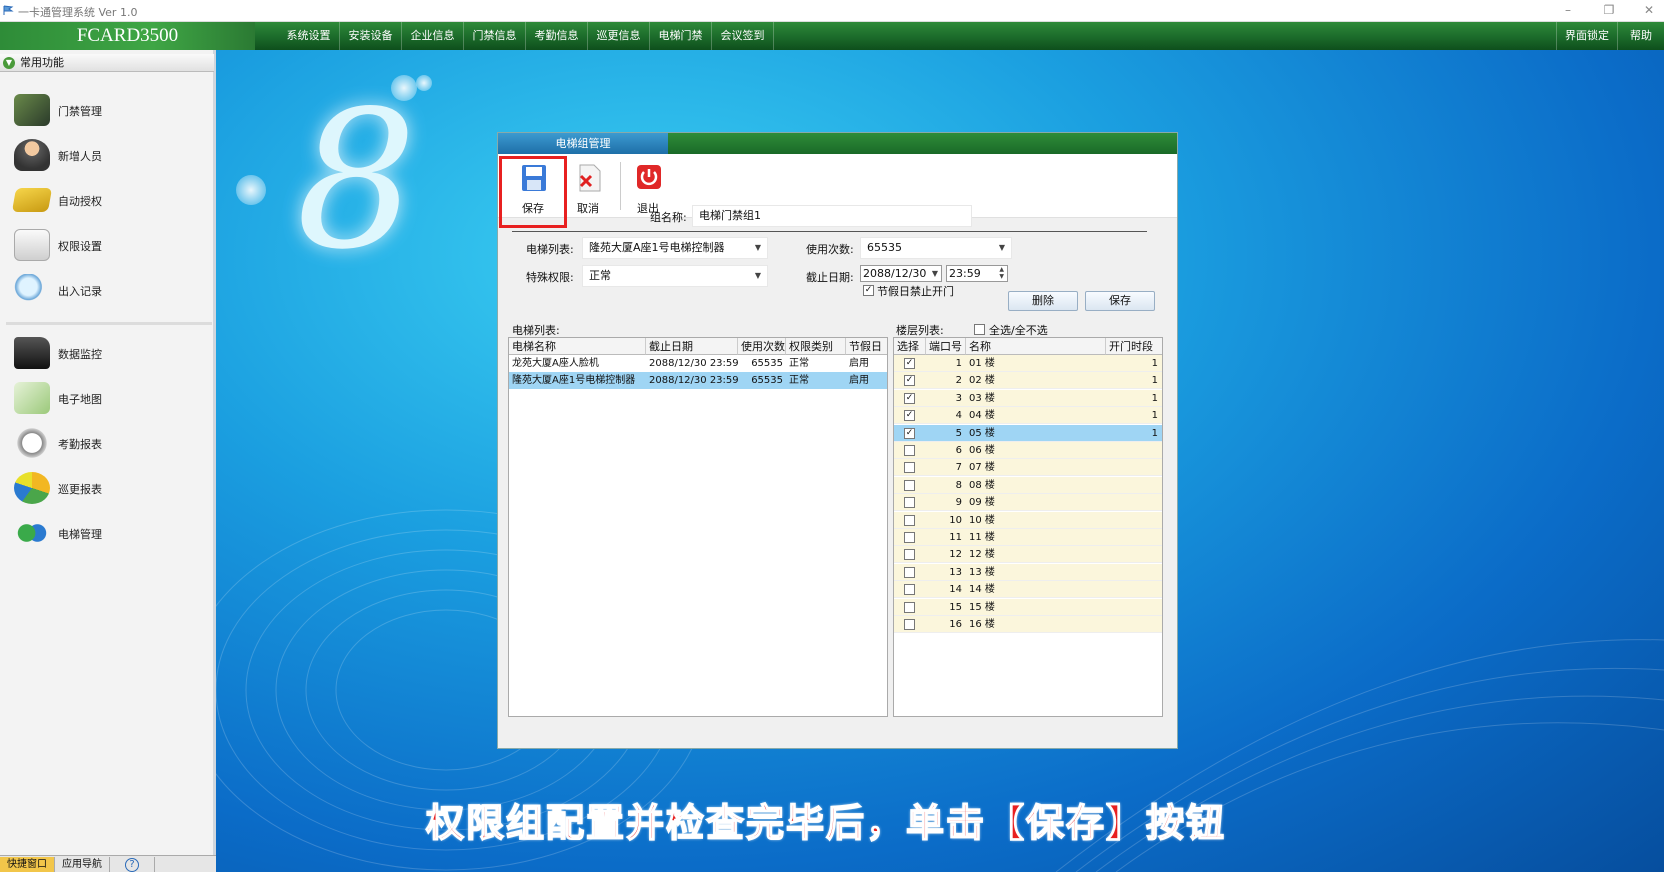 The height and width of the screenshot is (872, 1664). Describe the element at coordinates (681, 36) in the screenshot. I see `menu-elevator-access: 电梯门禁` at that location.